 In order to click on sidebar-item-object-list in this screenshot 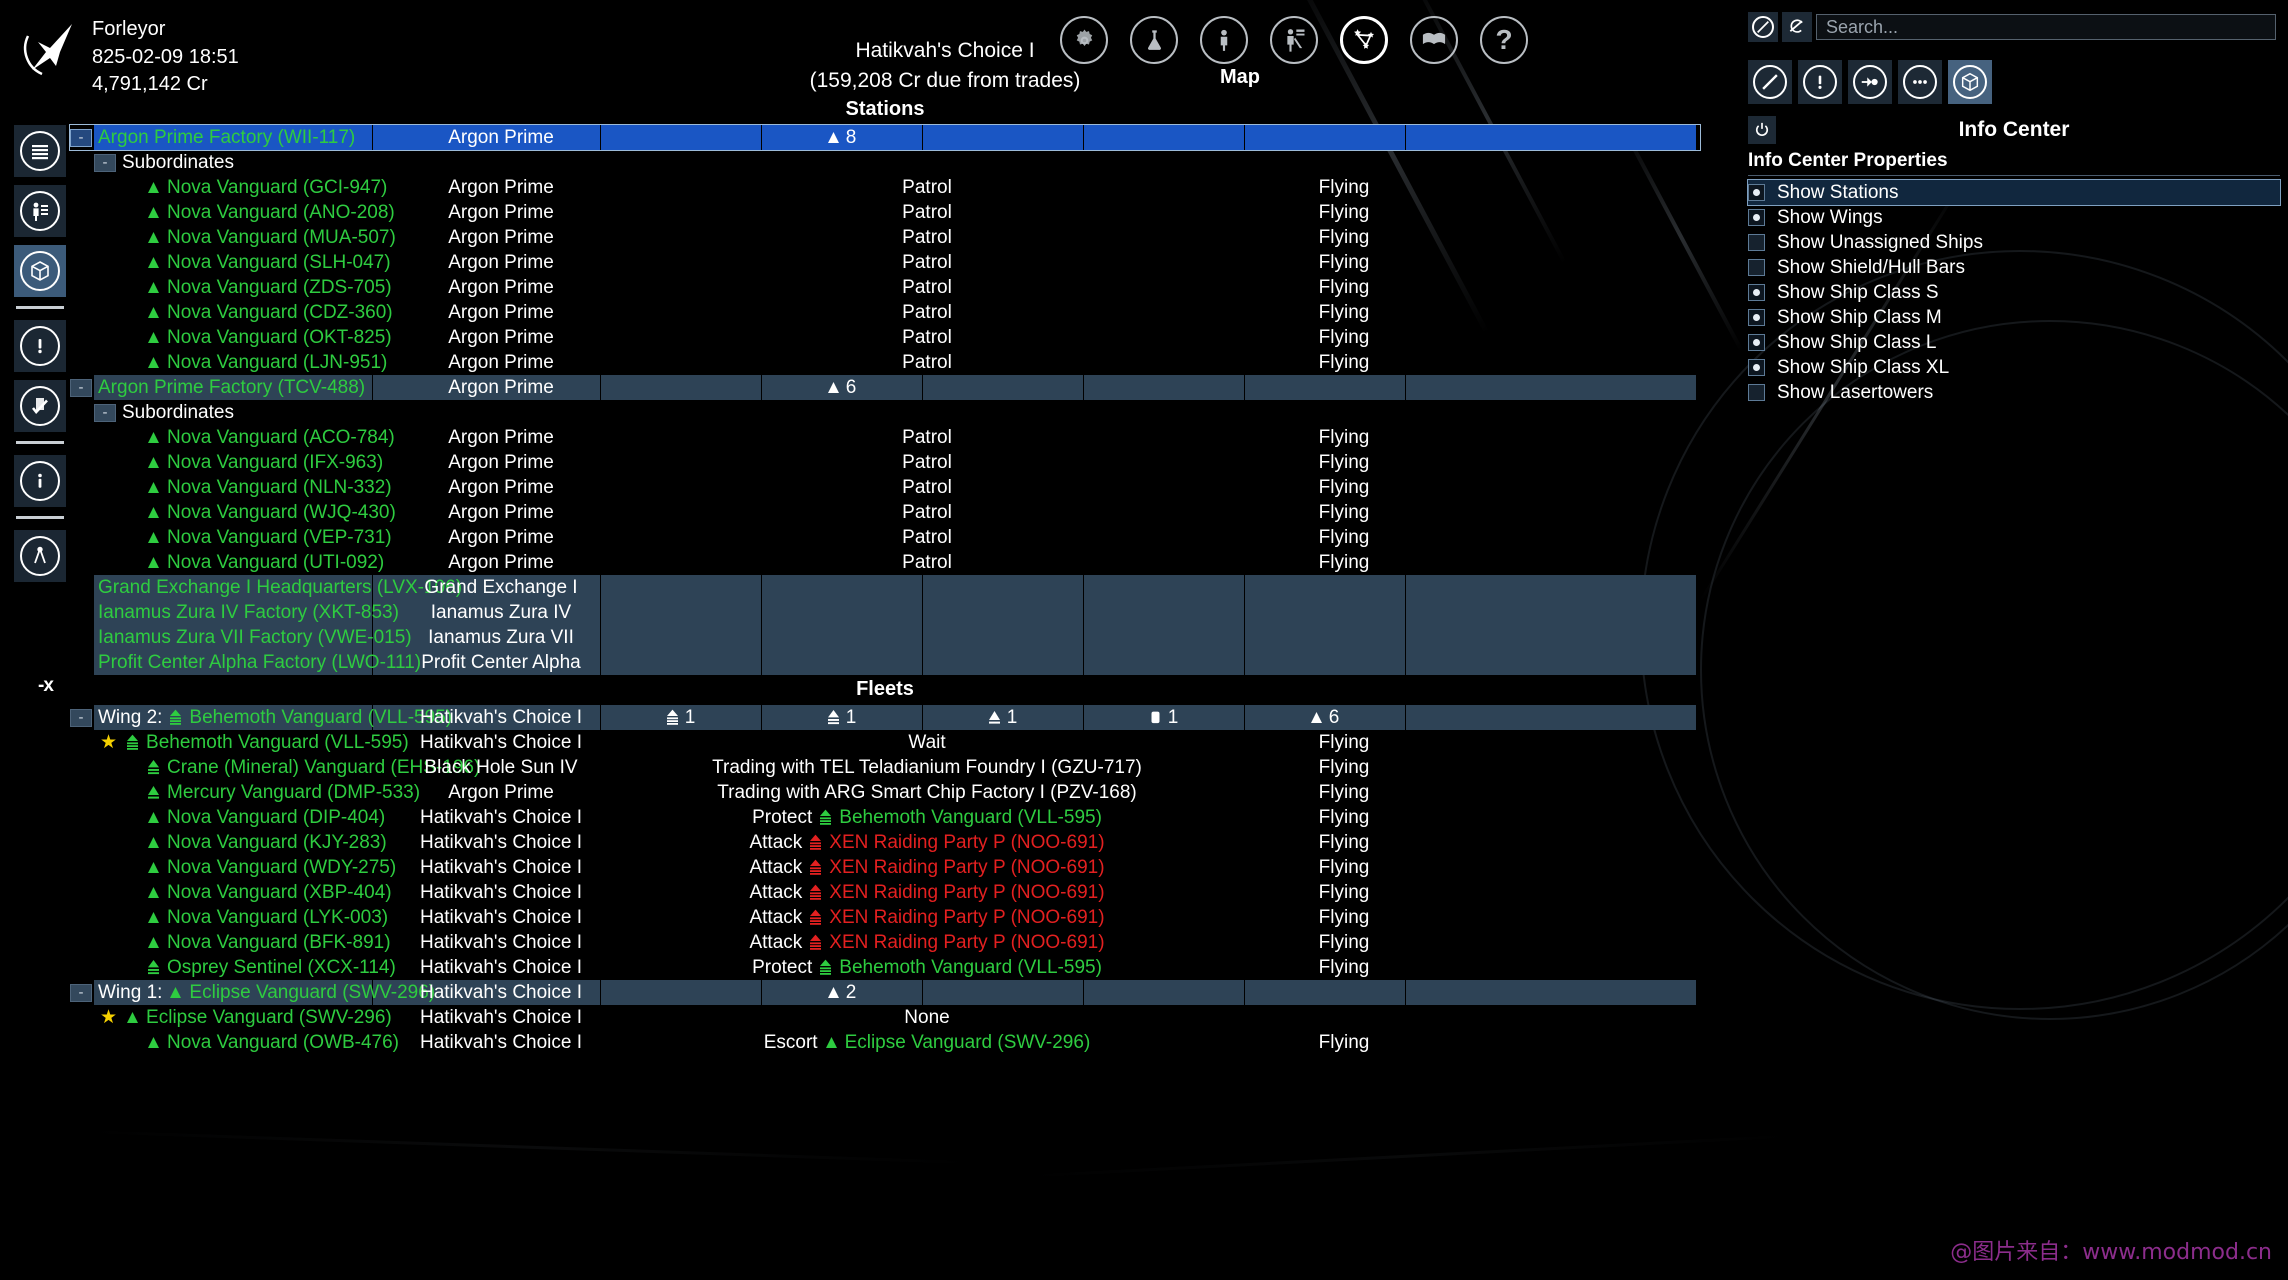, I will do `click(40, 151)`.